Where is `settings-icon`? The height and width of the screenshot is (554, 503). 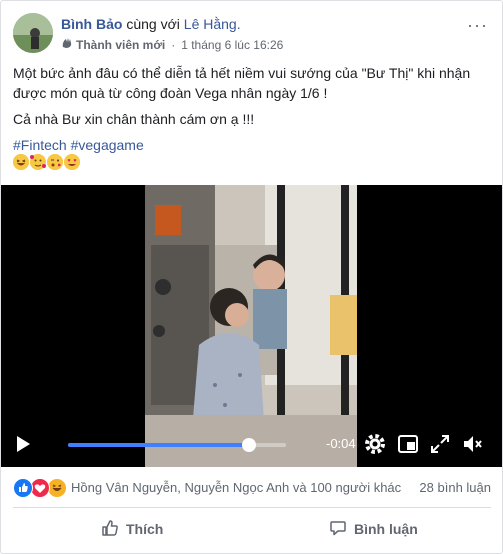
settings-icon is located at coordinates (375, 444).